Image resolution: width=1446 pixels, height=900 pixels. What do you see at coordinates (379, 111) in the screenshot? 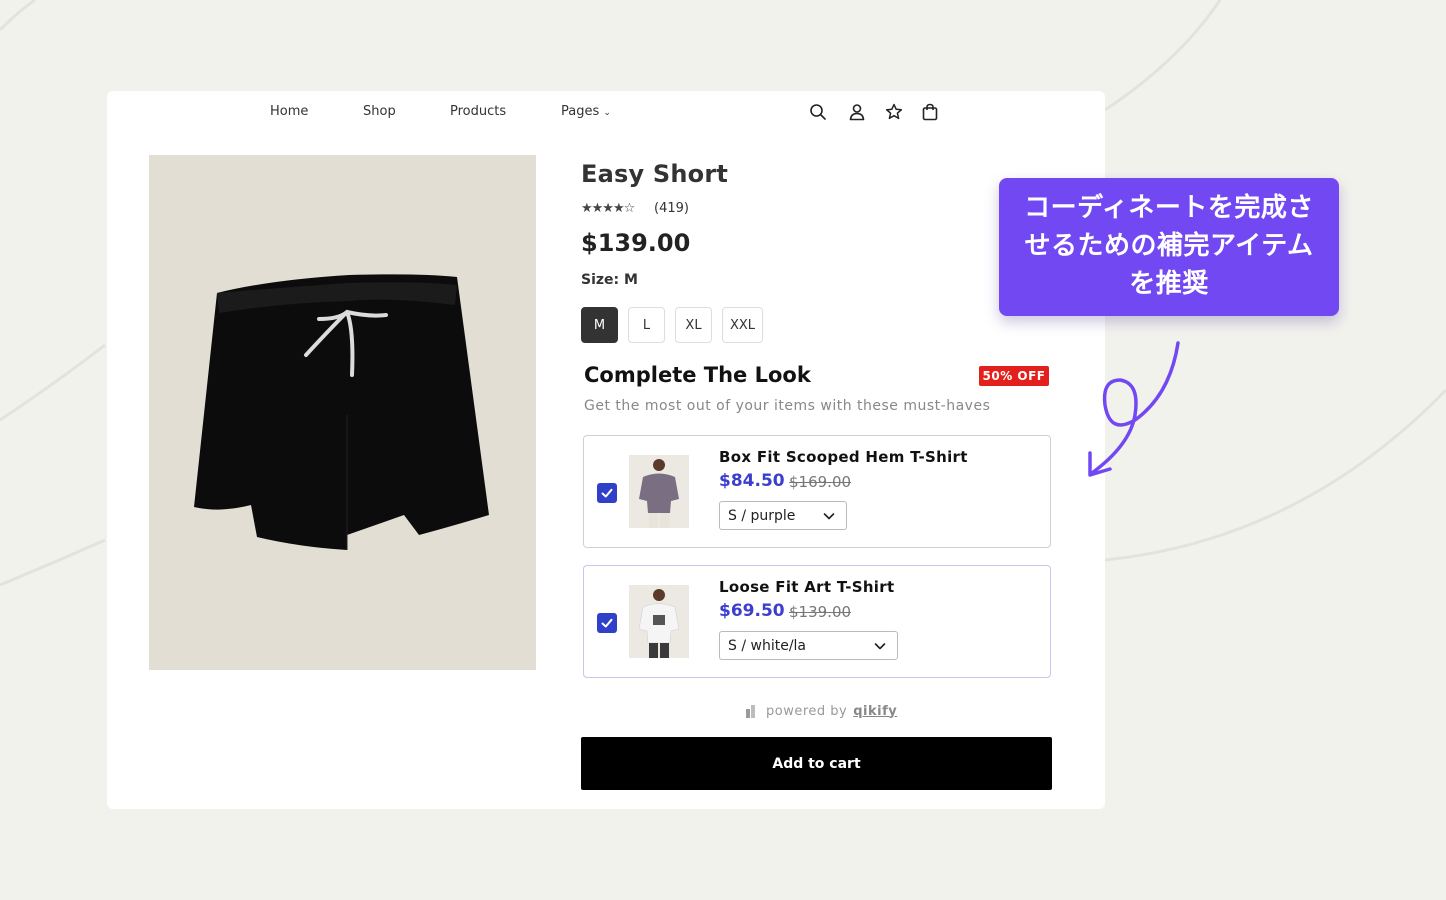
I see `nav-shop-link: Shop` at bounding box center [379, 111].